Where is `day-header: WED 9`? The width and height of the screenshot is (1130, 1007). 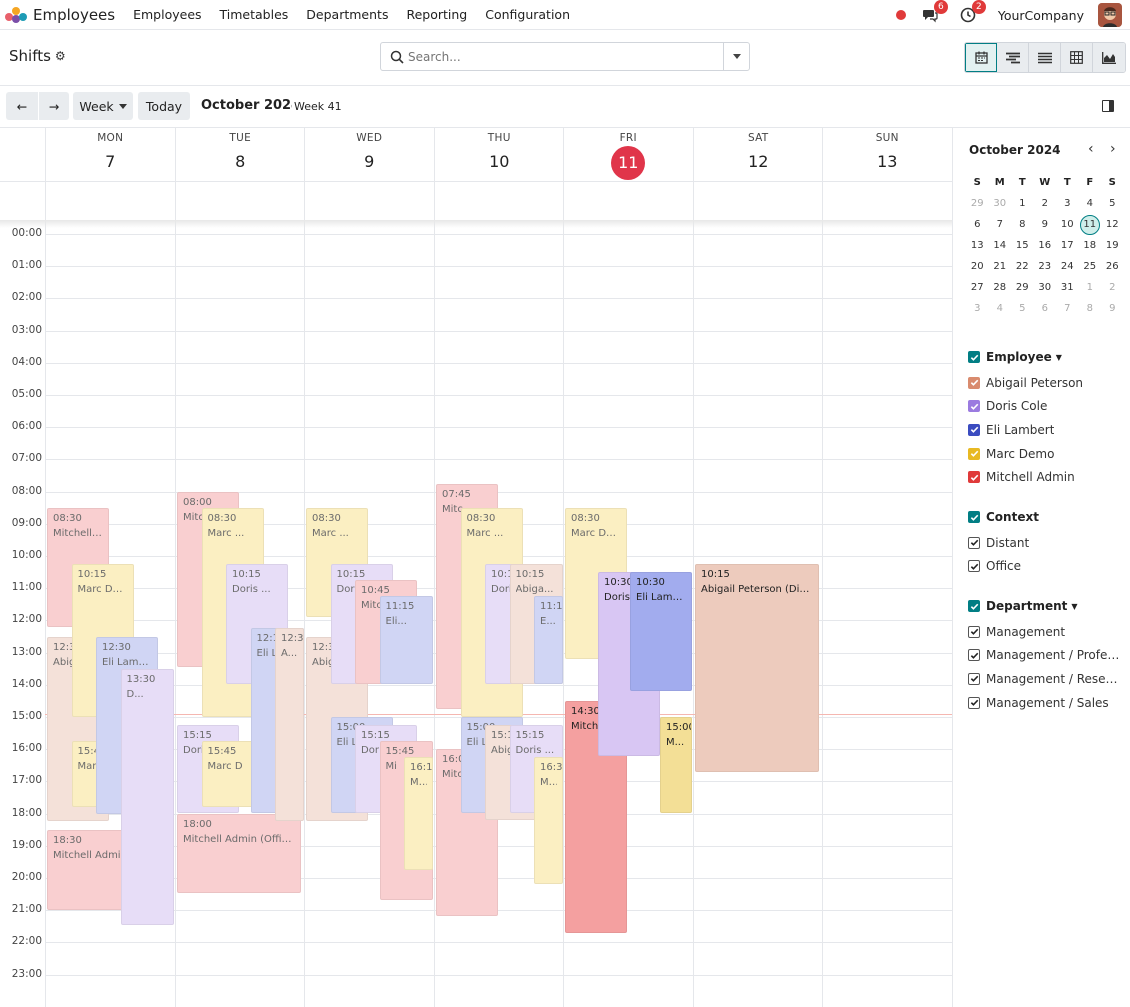
day-header: WED 9 is located at coordinates (369, 174).